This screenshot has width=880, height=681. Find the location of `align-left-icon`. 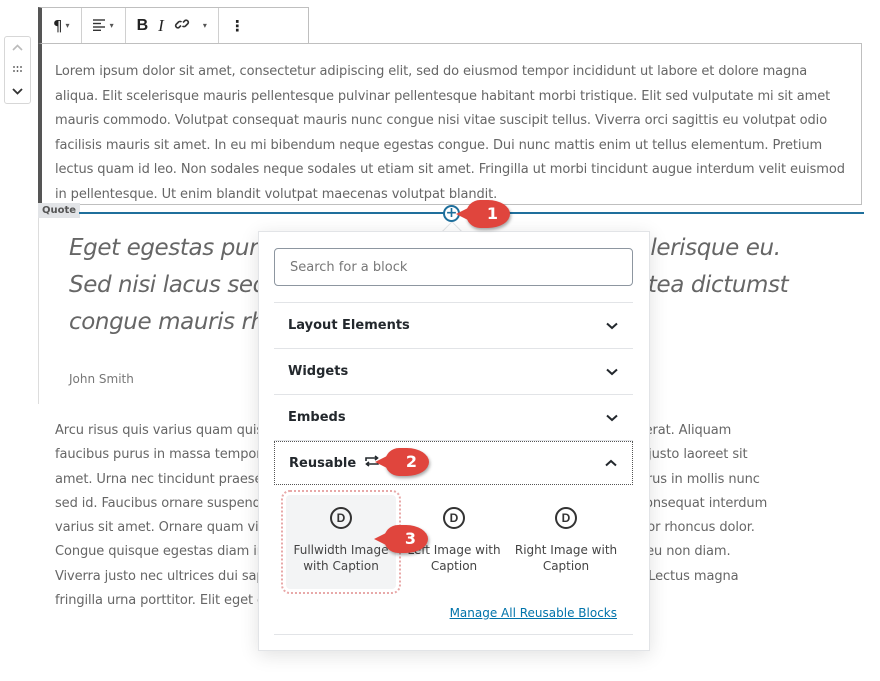

align-left-icon is located at coordinates (99, 26).